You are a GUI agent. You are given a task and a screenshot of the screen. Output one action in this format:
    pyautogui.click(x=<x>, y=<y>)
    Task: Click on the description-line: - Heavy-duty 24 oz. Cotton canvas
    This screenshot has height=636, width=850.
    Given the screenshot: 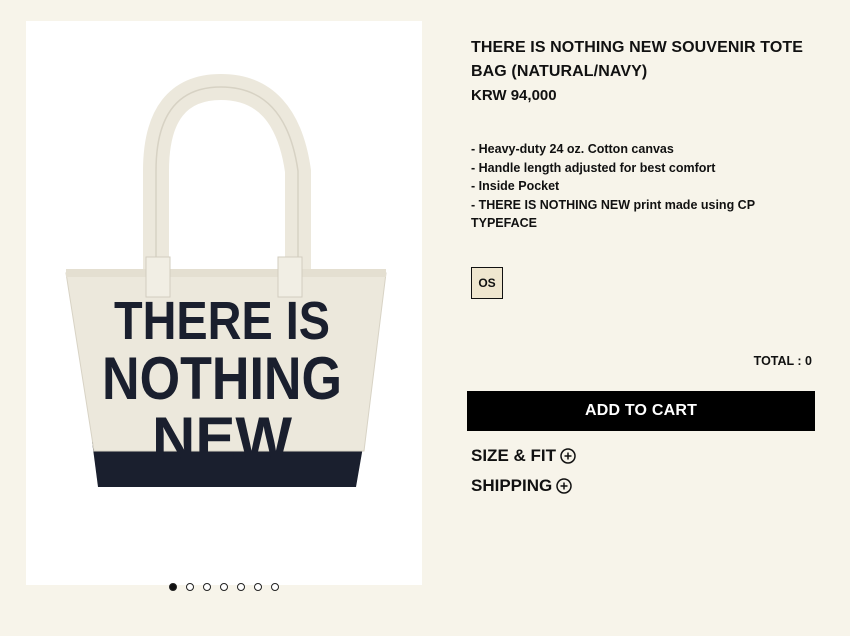 What is the action you would take?
    pyautogui.click(x=572, y=149)
    